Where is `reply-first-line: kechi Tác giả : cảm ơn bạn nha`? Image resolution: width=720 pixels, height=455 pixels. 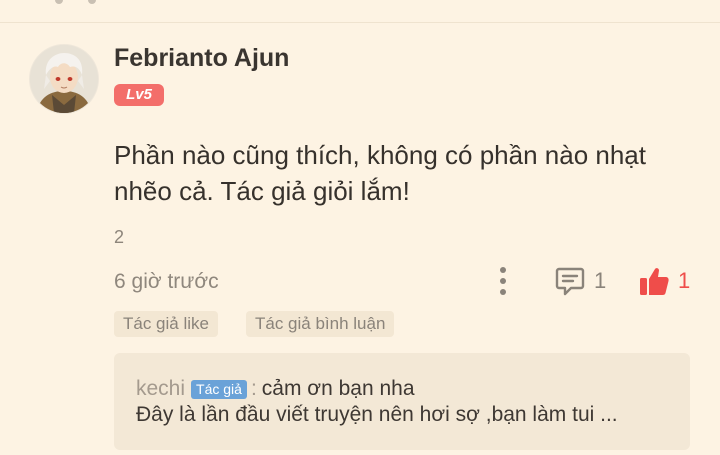 reply-first-line: kechi Tác giả : cảm ơn bạn nha is located at coordinates (275, 389).